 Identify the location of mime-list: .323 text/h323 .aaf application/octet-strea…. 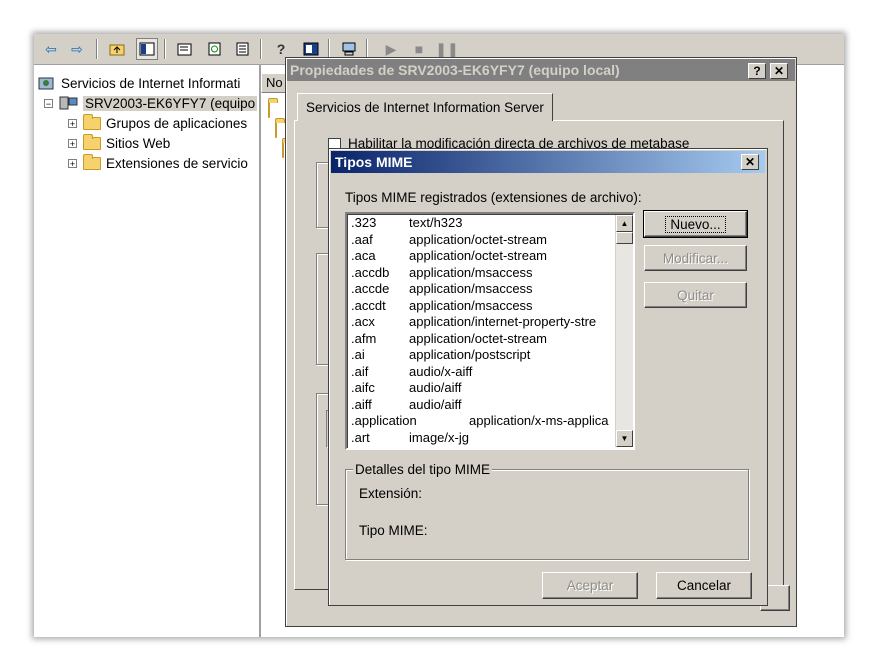
(482, 330).